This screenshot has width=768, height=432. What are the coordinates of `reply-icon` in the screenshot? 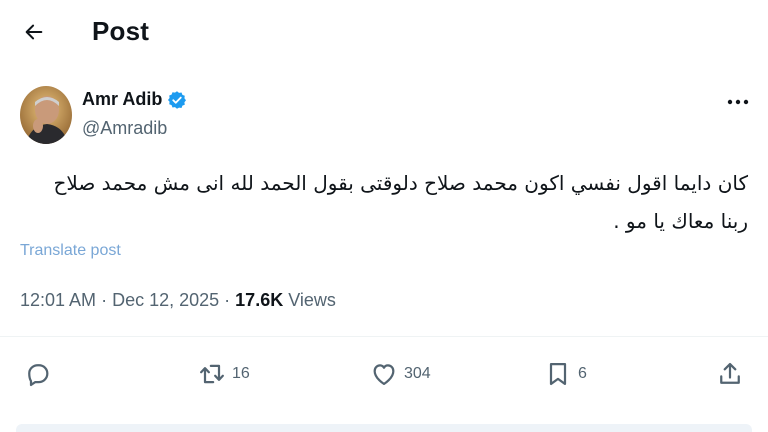 It's located at (38, 375).